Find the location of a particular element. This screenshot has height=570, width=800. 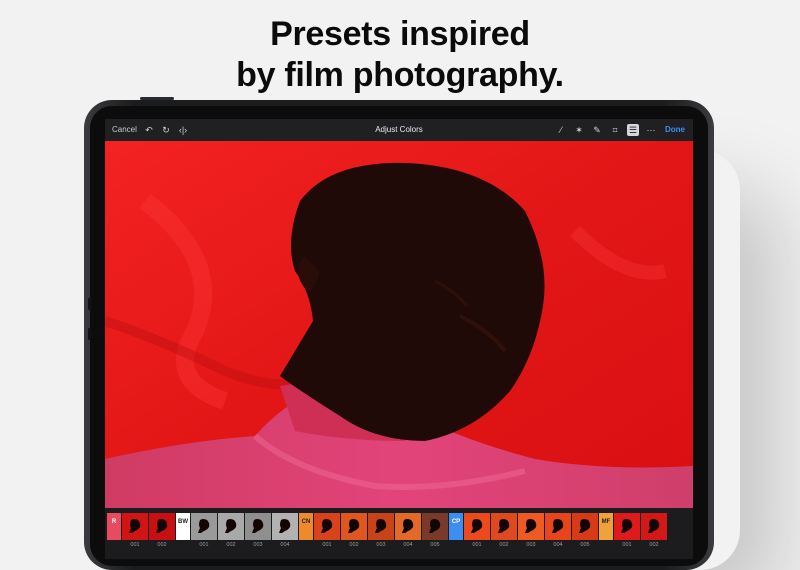

pencil-icon: ✎ is located at coordinates (597, 130).